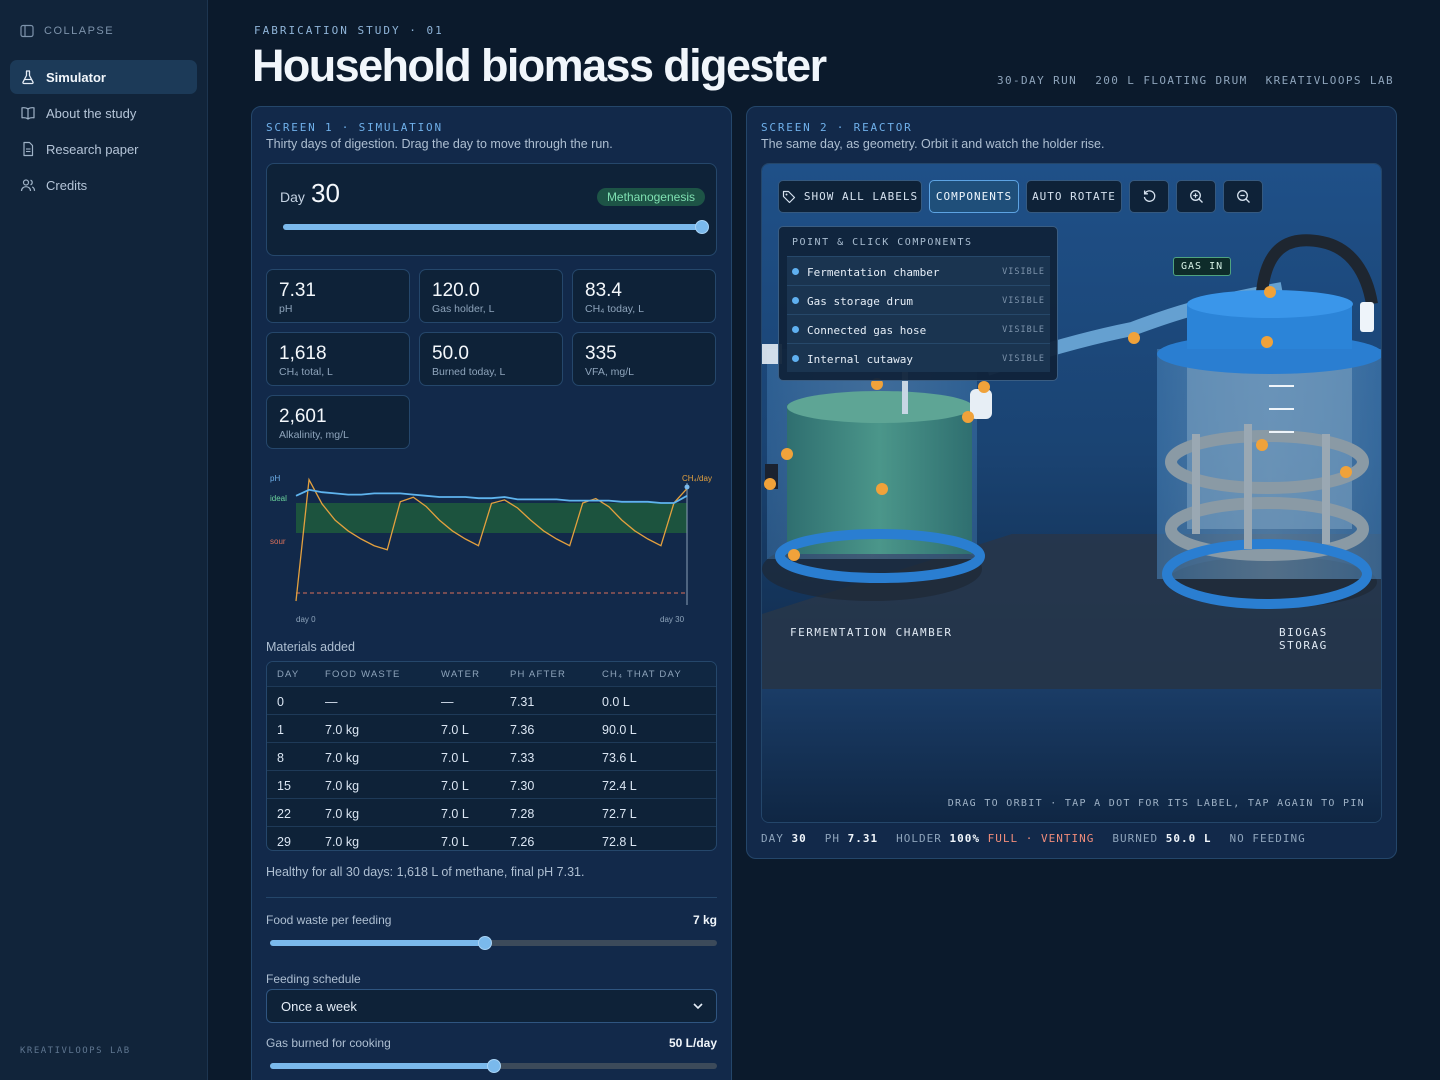  I want to click on sidebar-item-about: About the study, so click(103, 113).